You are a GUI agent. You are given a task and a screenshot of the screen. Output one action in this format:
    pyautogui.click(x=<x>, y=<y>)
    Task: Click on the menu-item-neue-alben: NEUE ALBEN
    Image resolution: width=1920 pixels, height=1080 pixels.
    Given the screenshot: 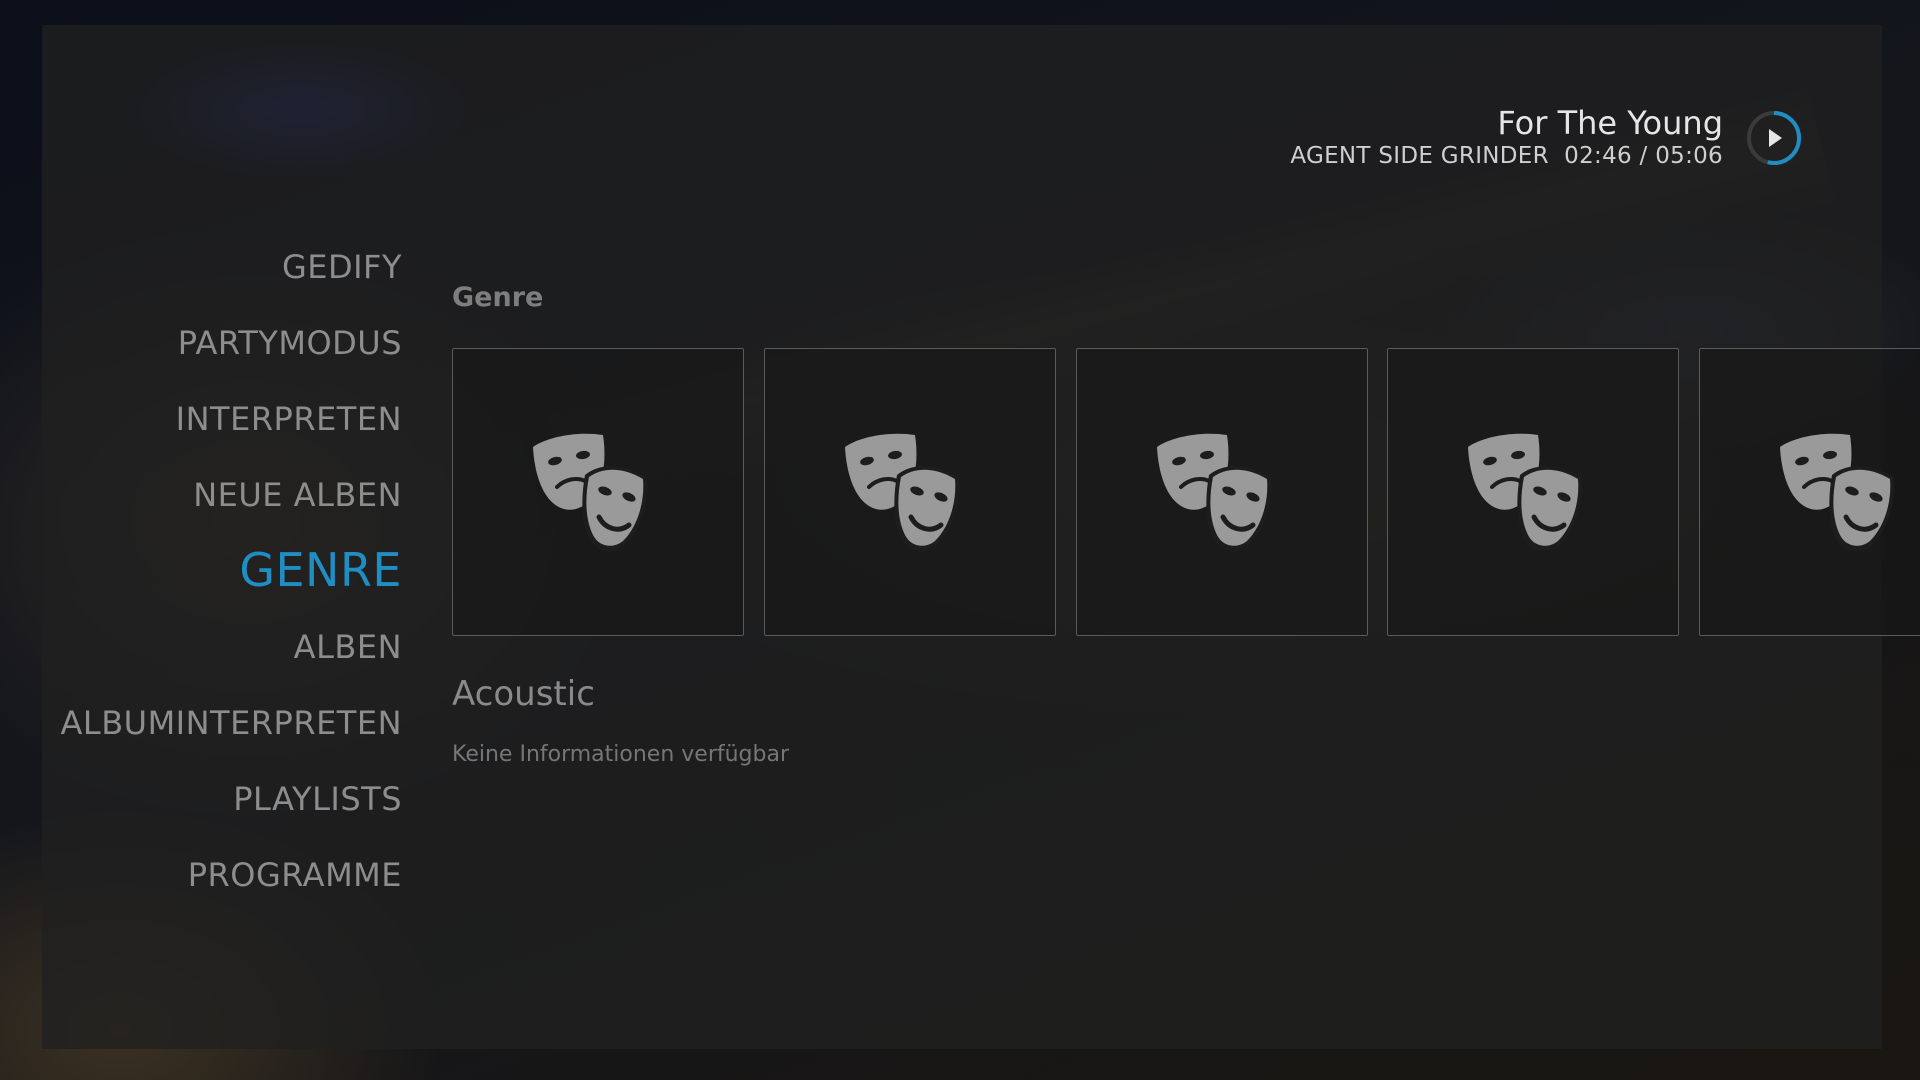 What is the action you would take?
    pyautogui.click(x=297, y=495)
    